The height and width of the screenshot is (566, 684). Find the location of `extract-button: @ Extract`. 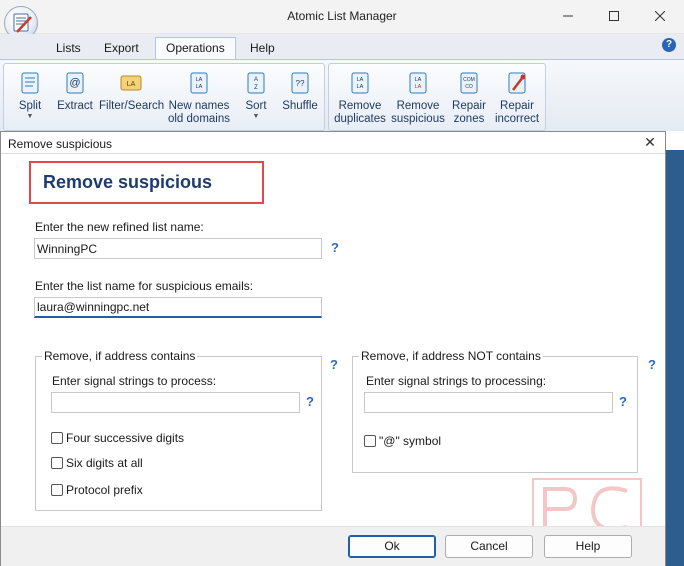

extract-button: @ Extract is located at coordinates (75, 91).